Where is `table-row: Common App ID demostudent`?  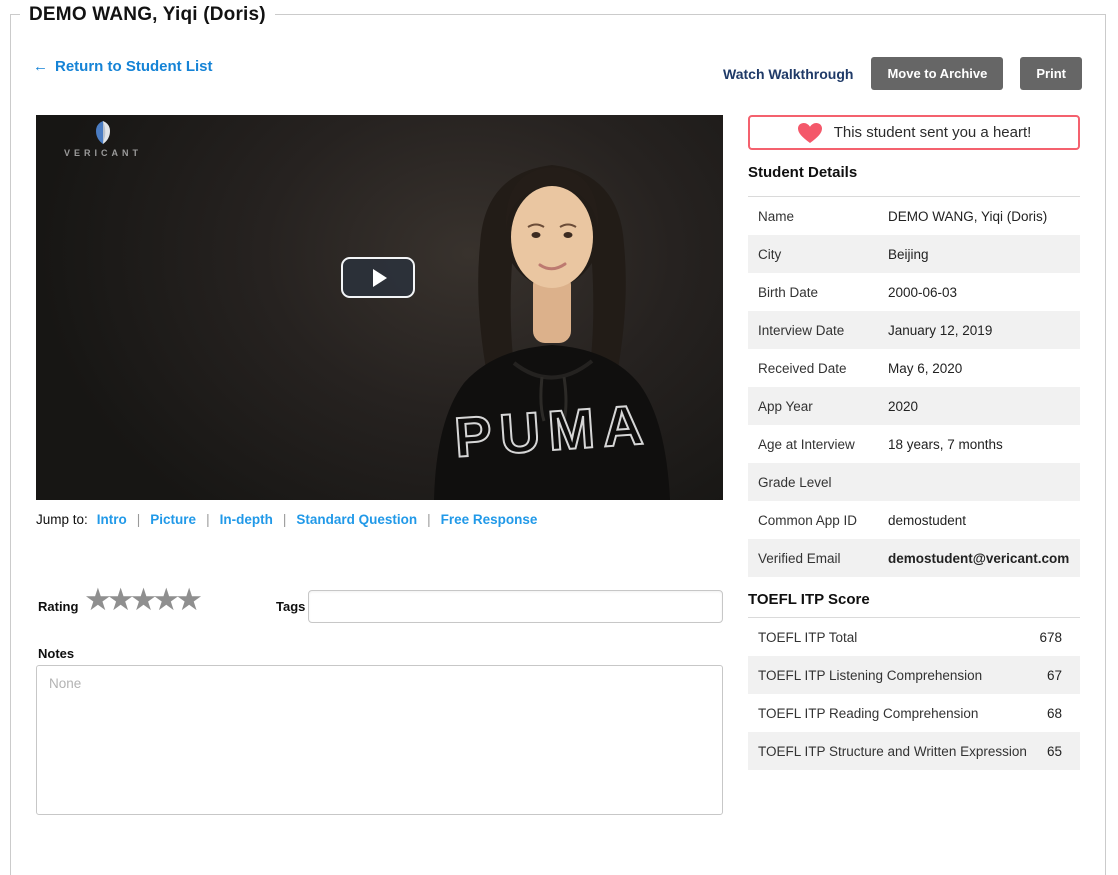
table-row: Common App ID demostudent is located at coordinates (914, 520).